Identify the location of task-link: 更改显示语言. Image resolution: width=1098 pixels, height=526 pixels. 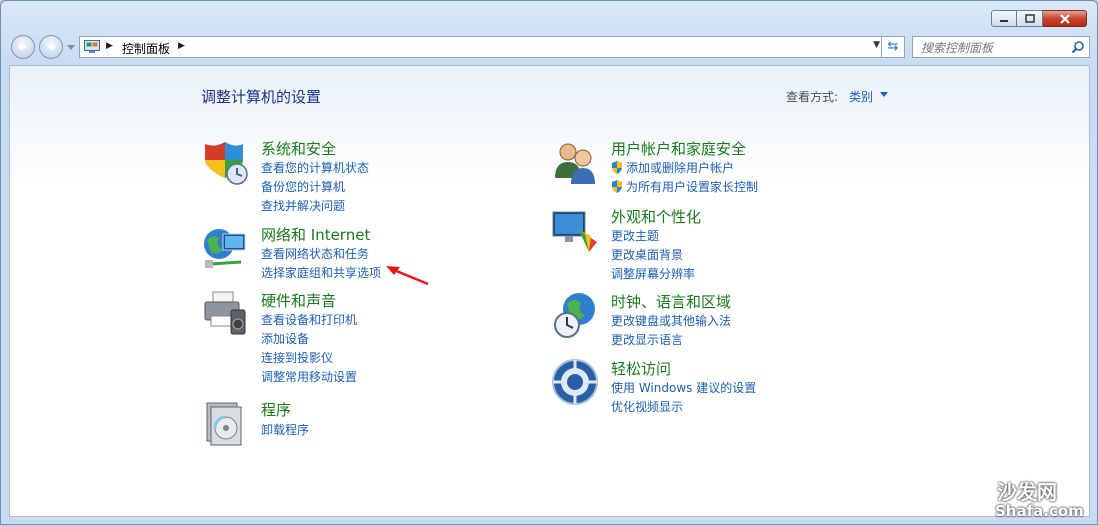
(647, 339).